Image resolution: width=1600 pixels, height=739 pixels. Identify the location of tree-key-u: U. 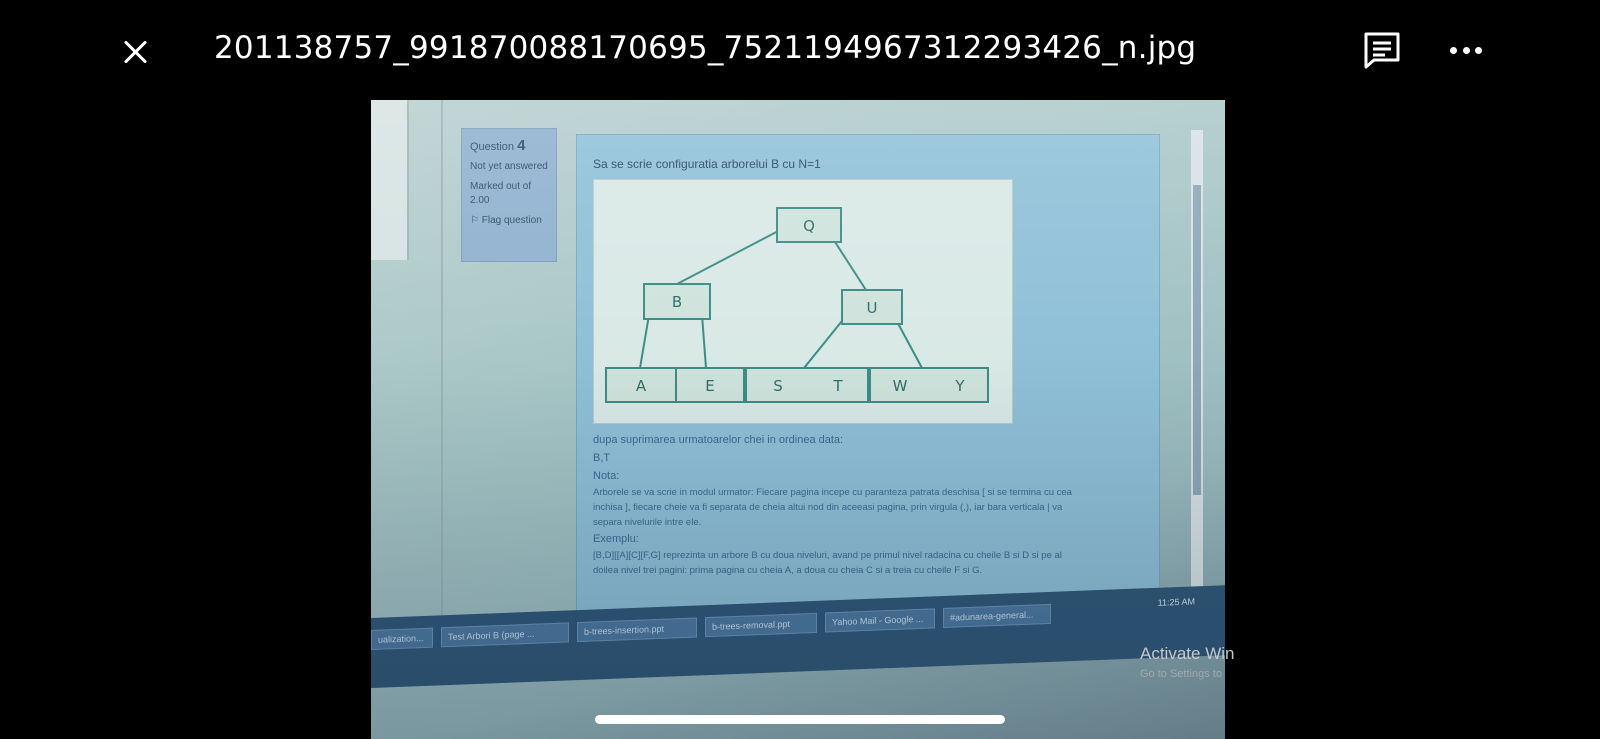
(872, 308).